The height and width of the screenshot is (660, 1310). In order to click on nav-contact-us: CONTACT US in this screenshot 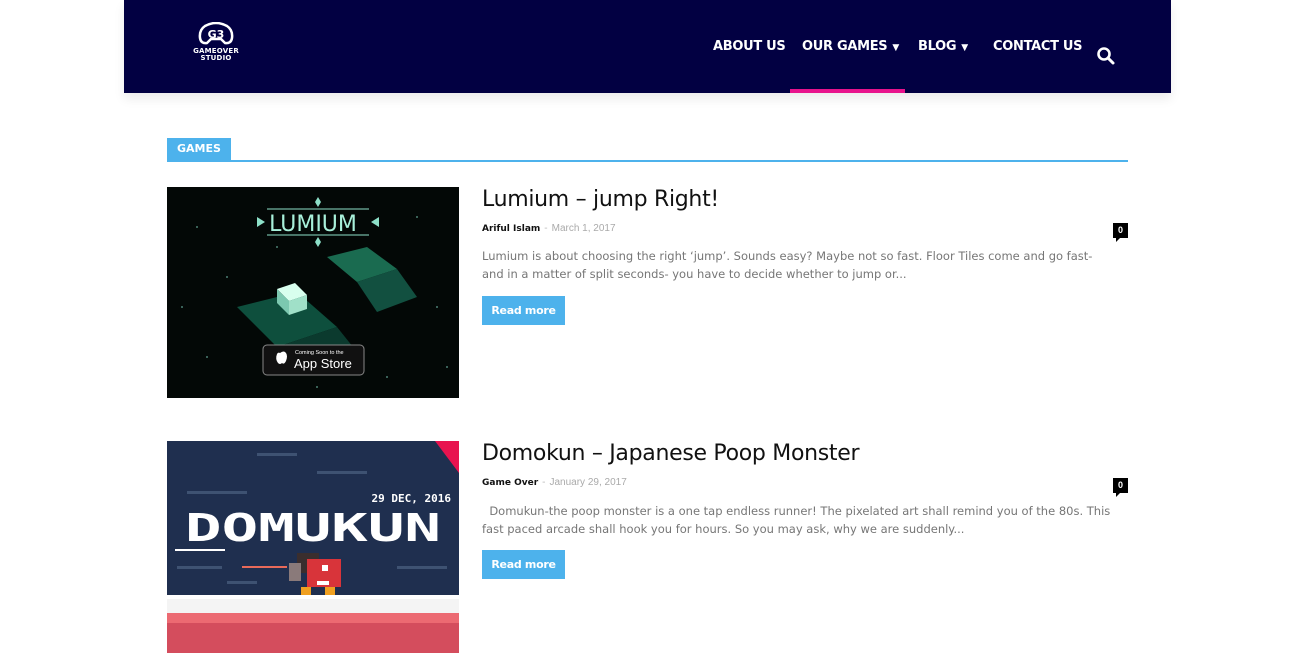, I will do `click(1038, 46)`.